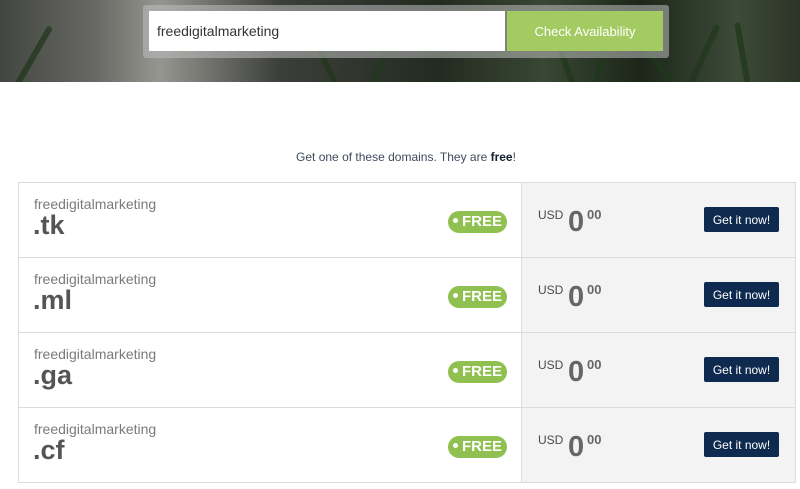  I want to click on domain-search-bar: Check Availability, so click(406, 31).